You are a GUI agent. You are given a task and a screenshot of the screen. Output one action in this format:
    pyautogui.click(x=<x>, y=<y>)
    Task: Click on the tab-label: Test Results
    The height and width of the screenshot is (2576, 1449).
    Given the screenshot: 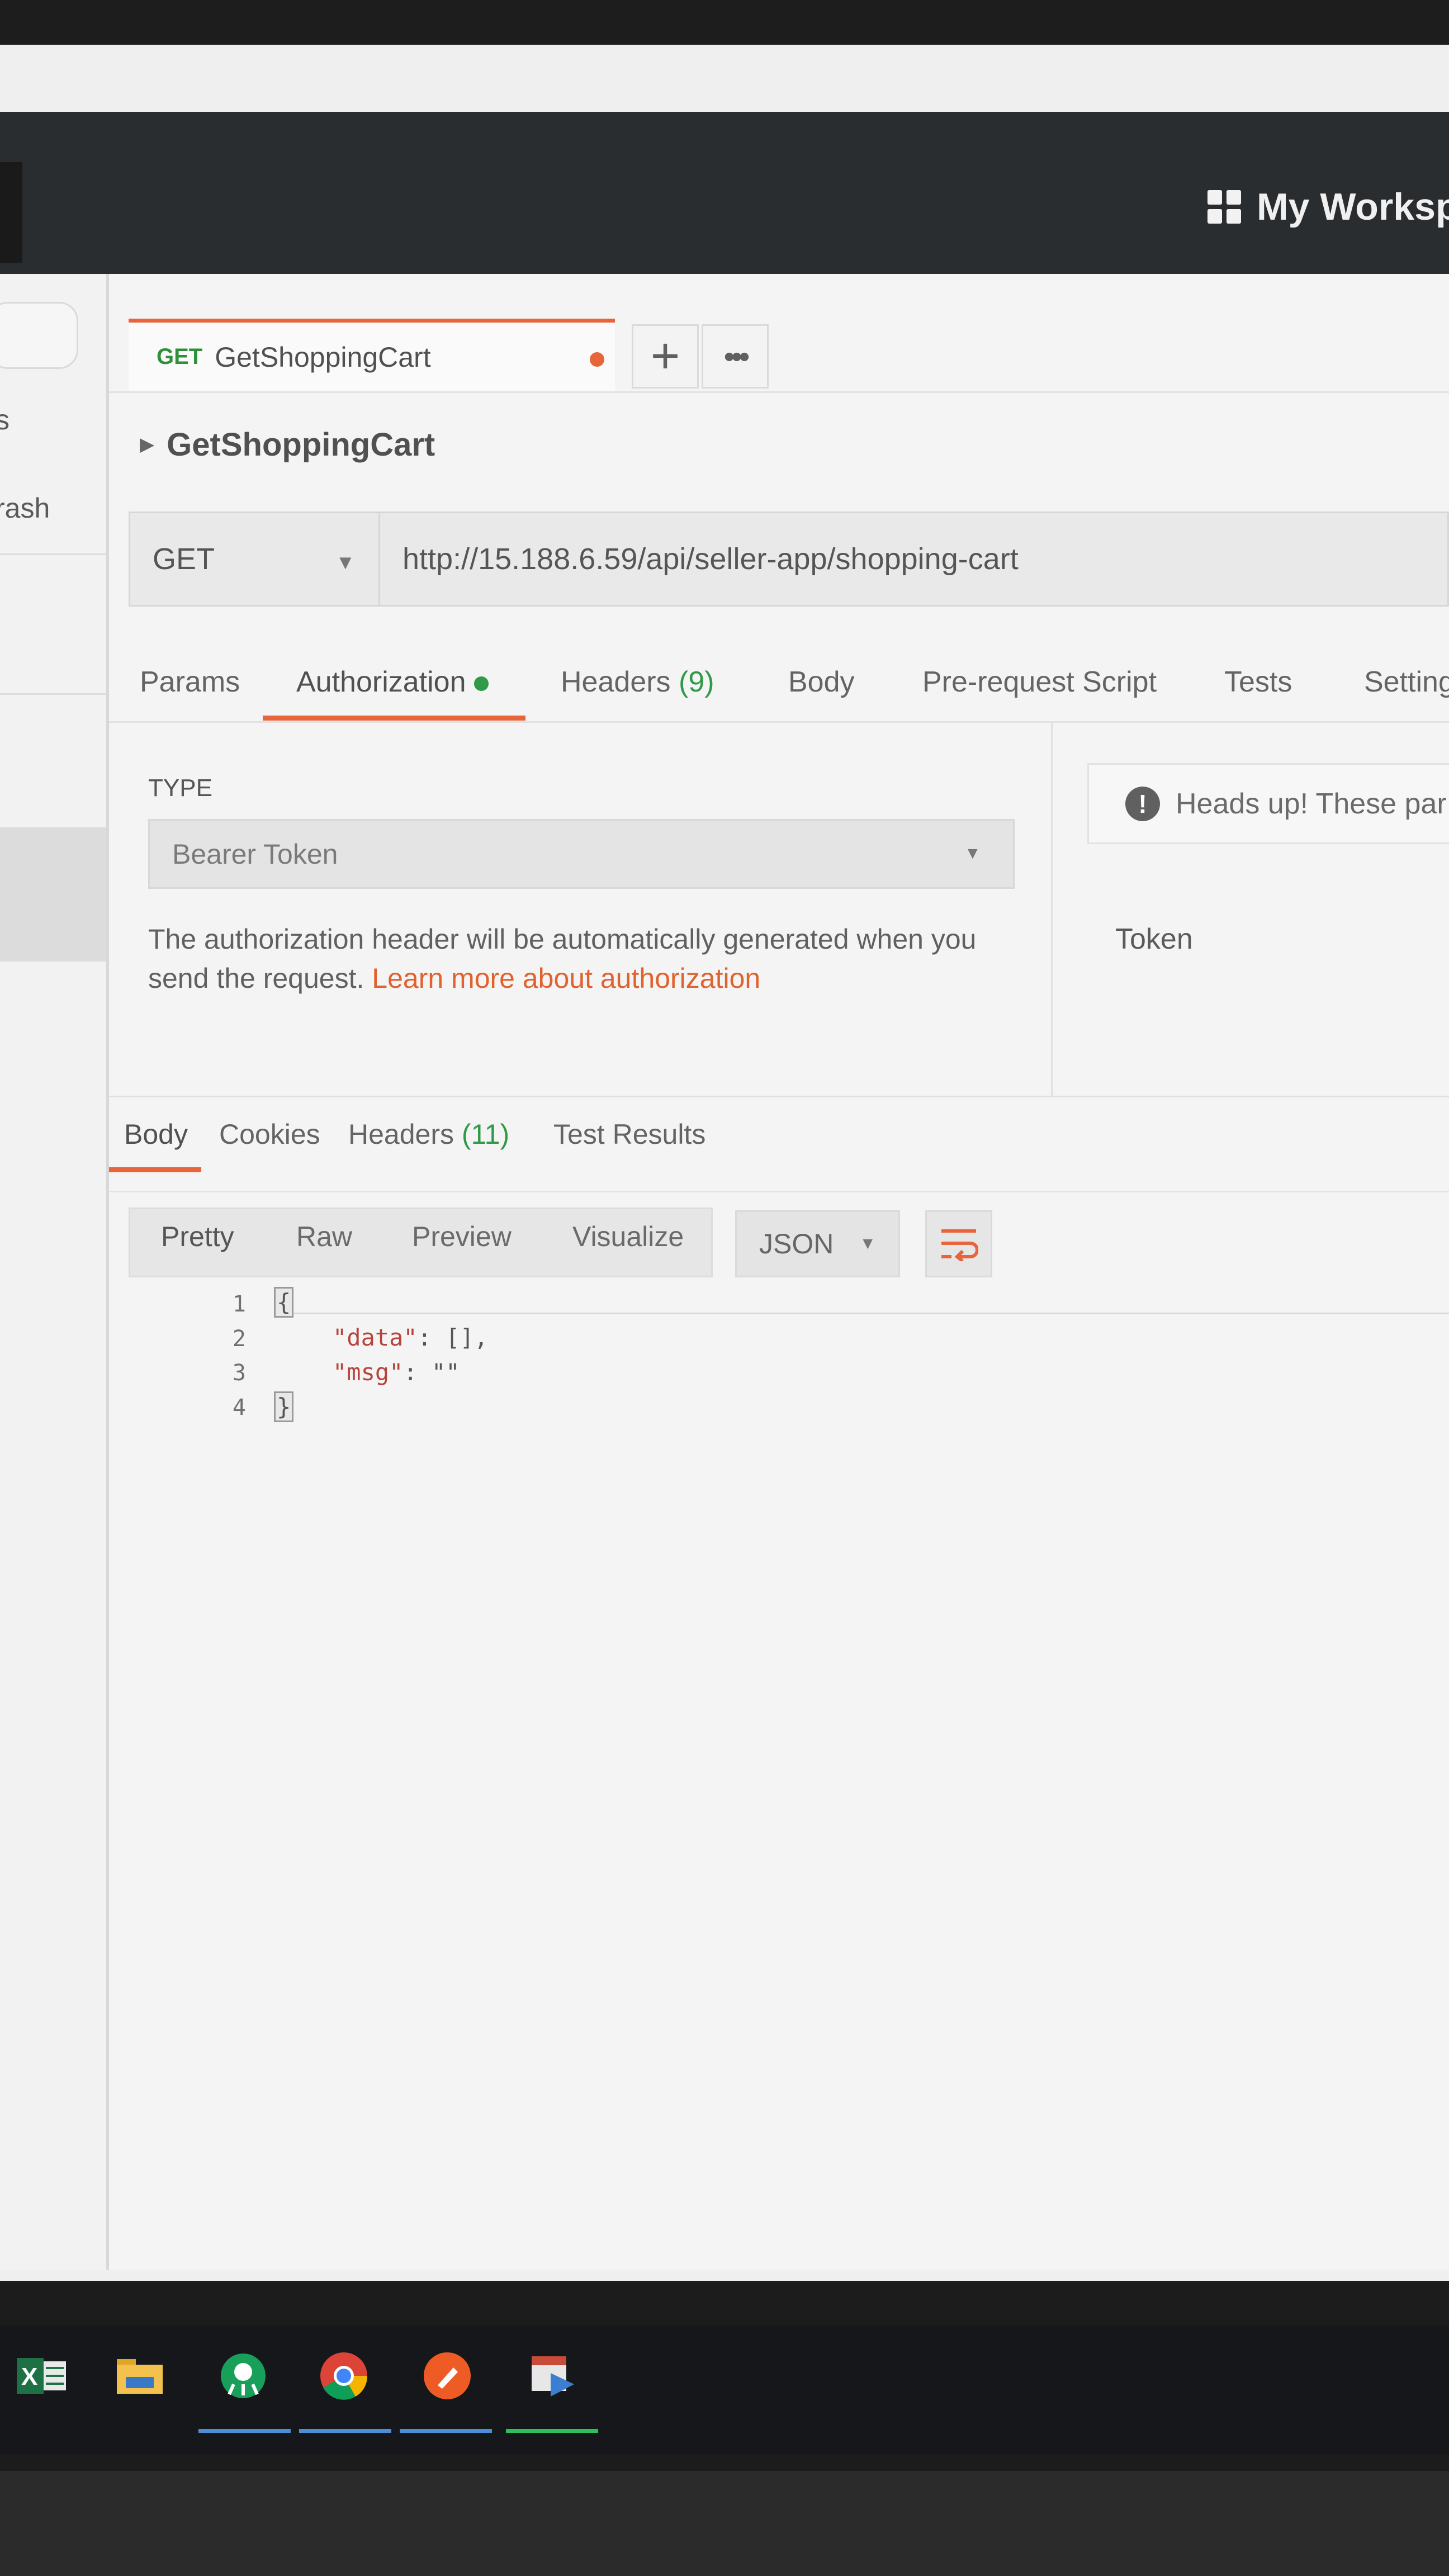 What is the action you would take?
    pyautogui.click(x=629, y=1134)
    